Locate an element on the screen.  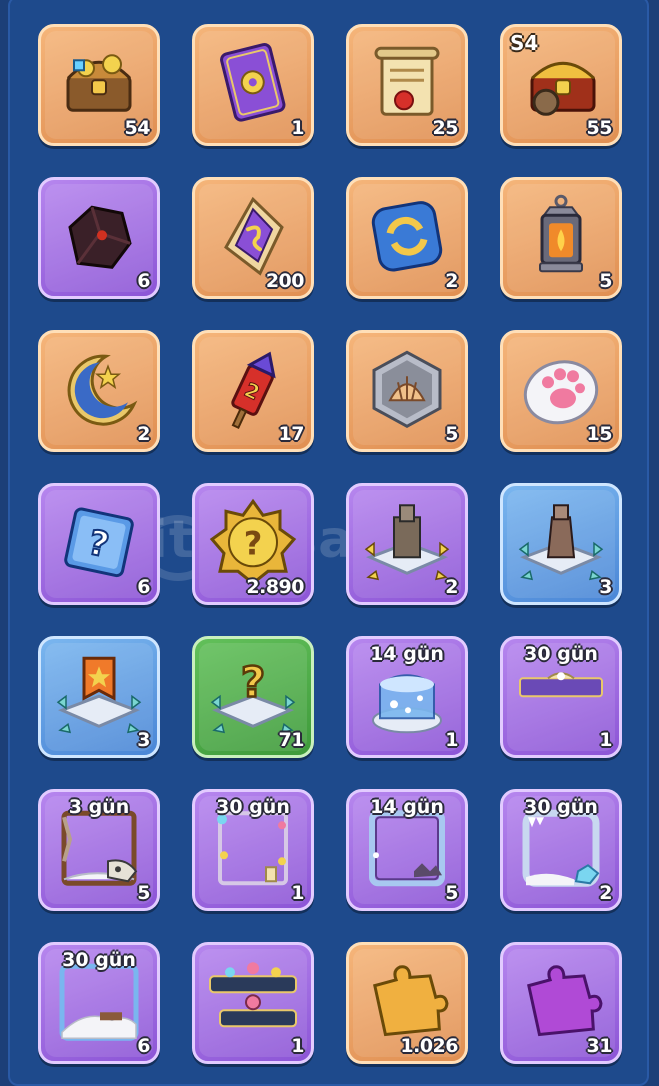
item-count: 71 is located at coordinates (291, 740).